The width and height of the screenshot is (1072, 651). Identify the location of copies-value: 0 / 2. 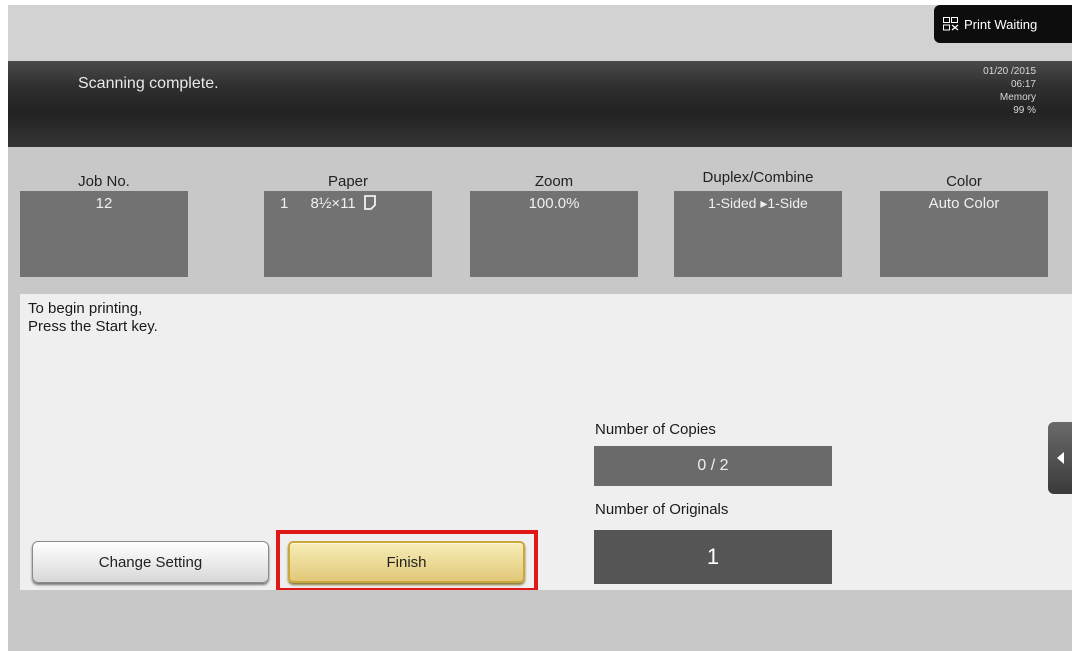
(713, 465).